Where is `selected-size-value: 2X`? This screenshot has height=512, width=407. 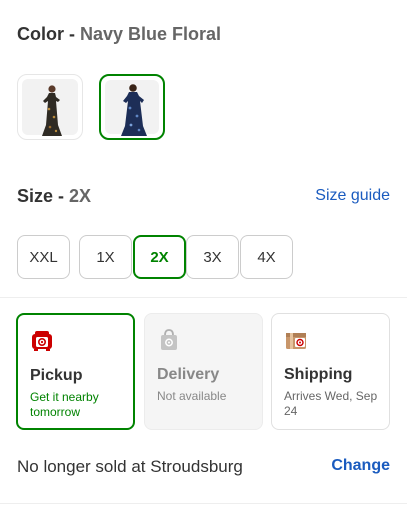
selected-size-value: 2X is located at coordinates (80, 196).